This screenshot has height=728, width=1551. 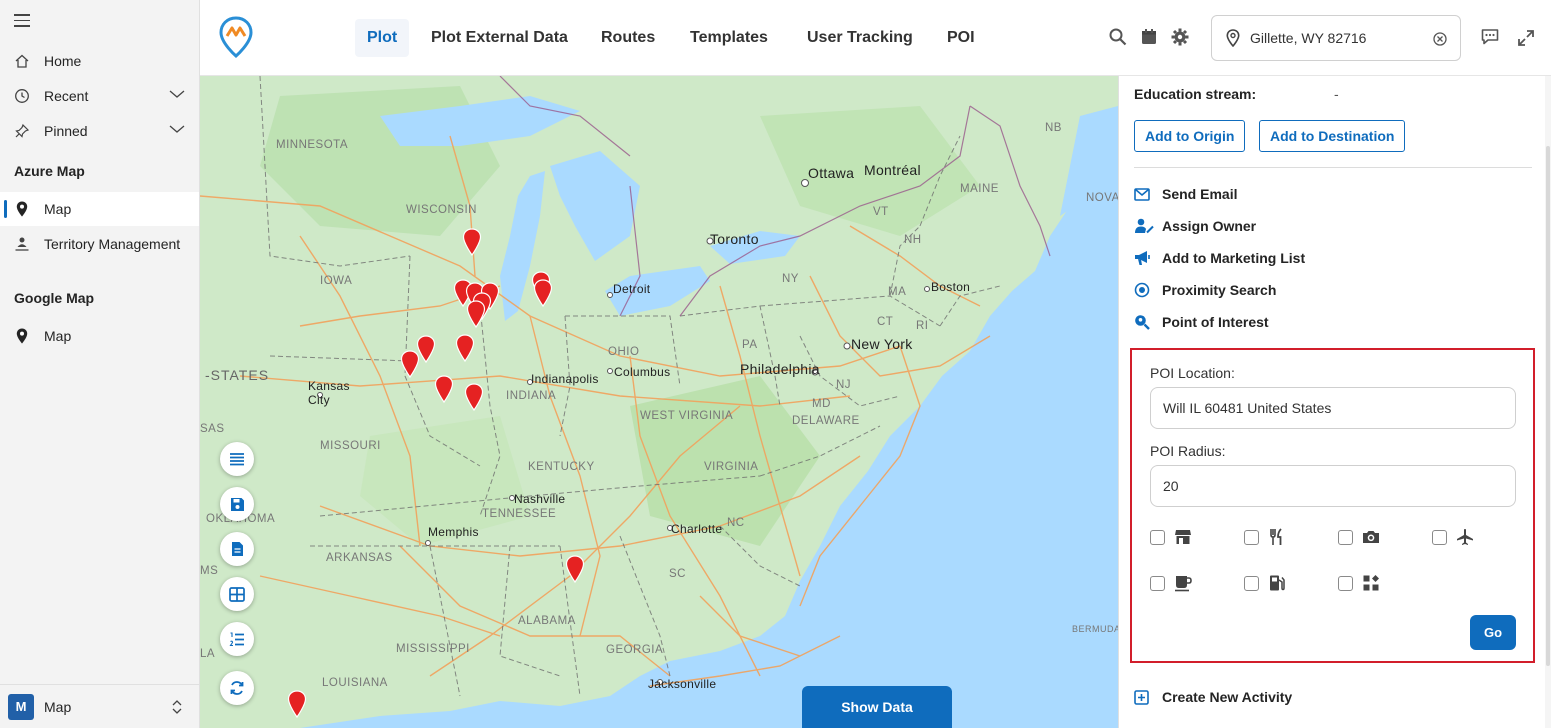 What do you see at coordinates (1493, 632) in the screenshot?
I see `poi-go-button: Go` at bounding box center [1493, 632].